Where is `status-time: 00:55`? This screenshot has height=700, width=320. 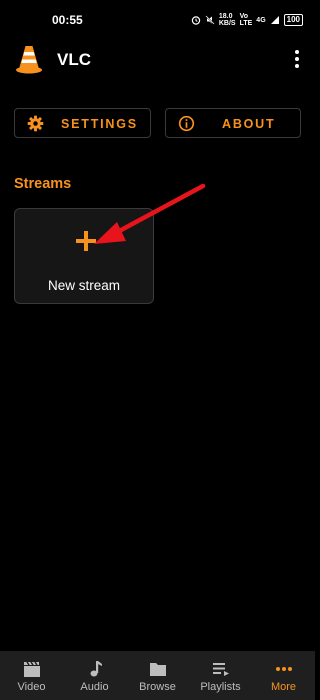
status-time: 00:55 is located at coordinates (67, 20).